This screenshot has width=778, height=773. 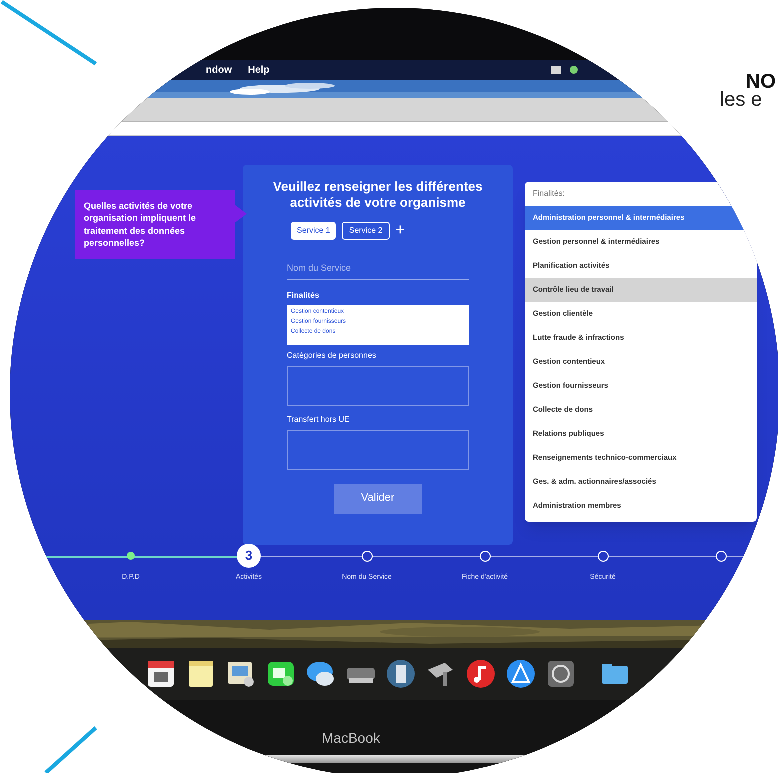 What do you see at coordinates (481, 674) in the screenshot?
I see `music-icon` at bounding box center [481, 674].